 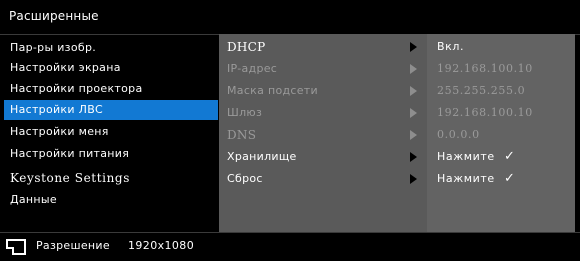 I want to click on setting-label: Сброс, so click(x=245, y=178).